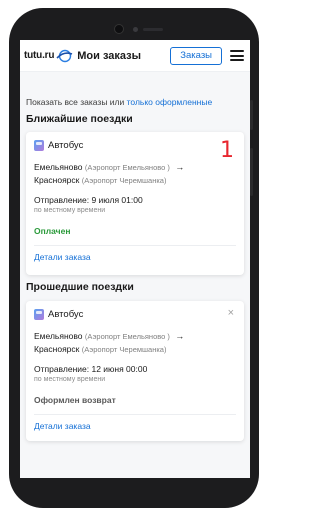 The height and width of the screenshot is (512, 320). I want to click on power-button, so click(251, 172).